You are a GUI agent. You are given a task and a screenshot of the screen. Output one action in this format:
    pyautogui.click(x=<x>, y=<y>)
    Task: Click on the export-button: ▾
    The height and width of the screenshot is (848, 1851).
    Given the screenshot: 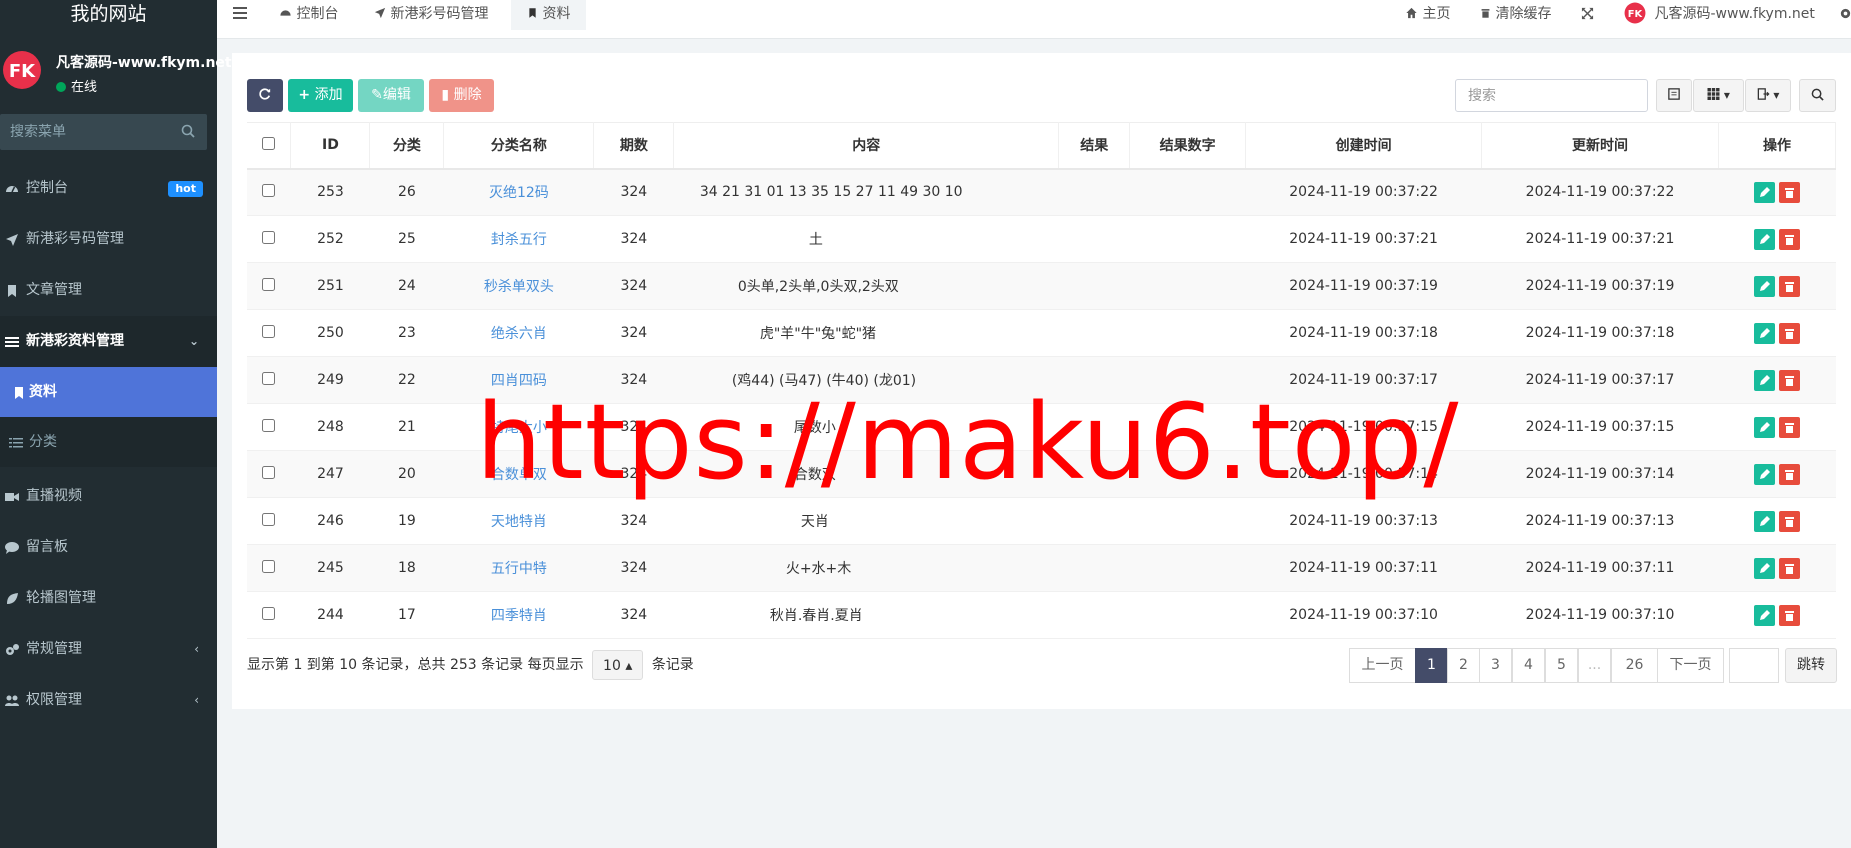 What is the action you would take?
    pyautogui.click(x=1768, y=95)
    